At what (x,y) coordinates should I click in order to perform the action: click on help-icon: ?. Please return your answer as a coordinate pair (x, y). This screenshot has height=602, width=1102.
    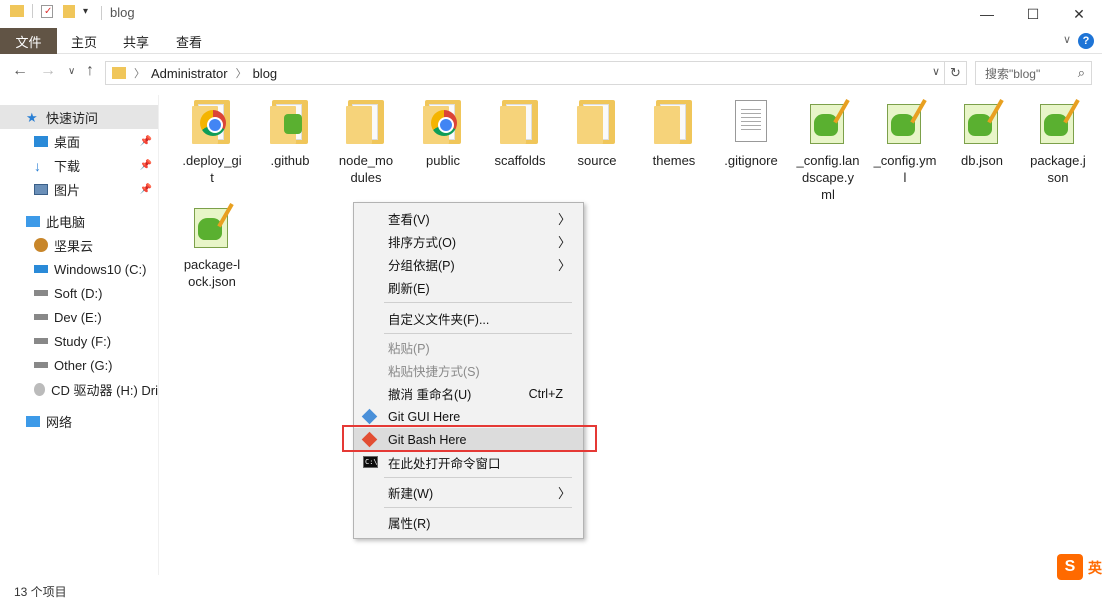
    Looking at the image, I should click on (1086, 41).